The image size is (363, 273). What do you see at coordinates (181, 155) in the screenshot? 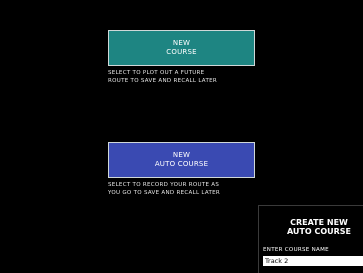
I see `new-auto-course-label-line1: NEW` at bounding box center [181, 155].